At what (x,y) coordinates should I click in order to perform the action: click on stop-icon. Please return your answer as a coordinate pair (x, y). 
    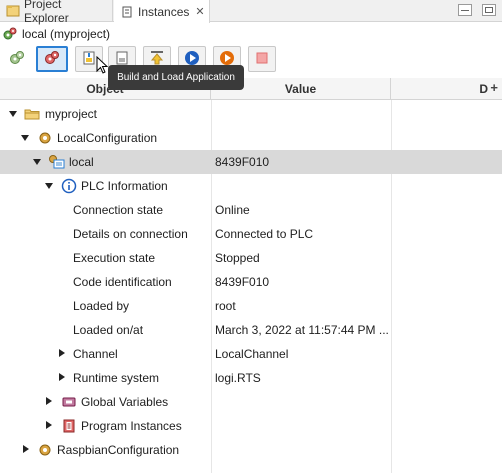
    Looking at the image, I should click on (262, 59).